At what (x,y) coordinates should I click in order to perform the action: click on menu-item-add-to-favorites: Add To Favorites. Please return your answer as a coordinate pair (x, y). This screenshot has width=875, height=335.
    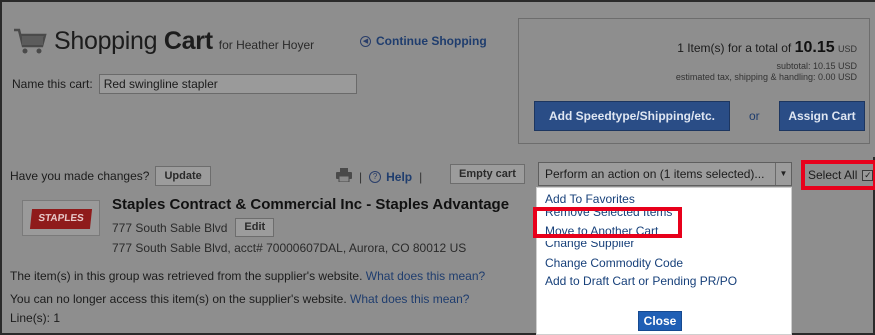
    Looking at the image, I should click on (590, 199).